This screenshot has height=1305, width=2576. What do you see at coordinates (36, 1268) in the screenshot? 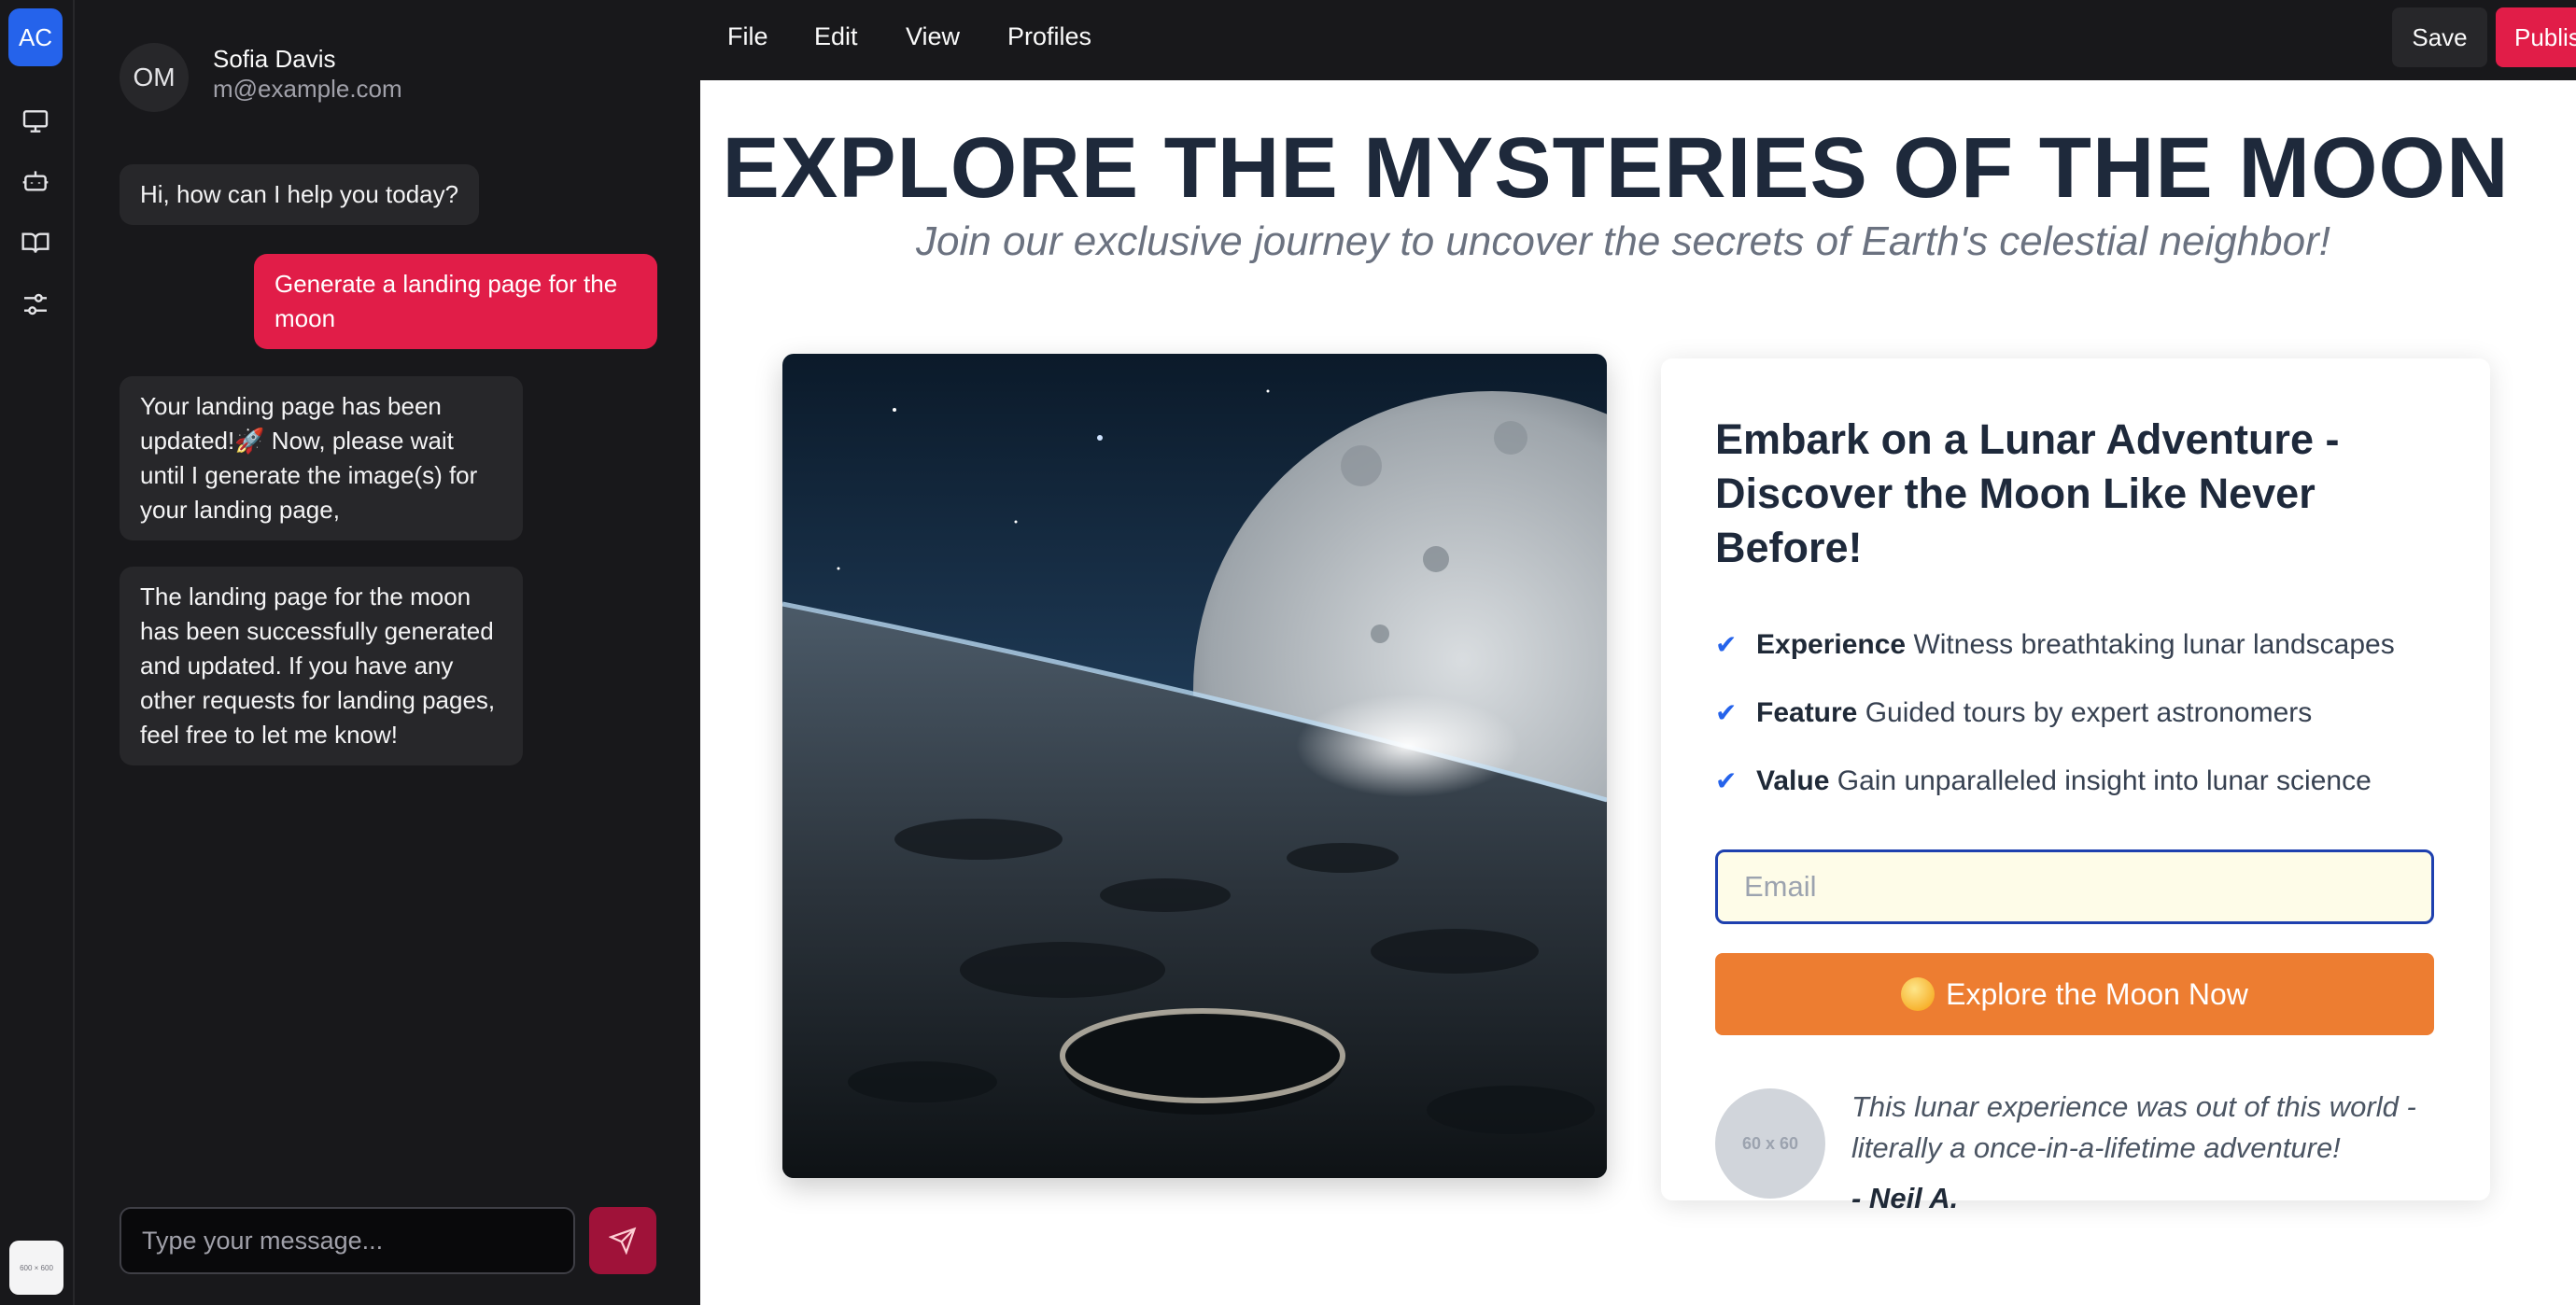
I see `image-thumbnail: 600 × 600` at bounding box center [36, 1268].